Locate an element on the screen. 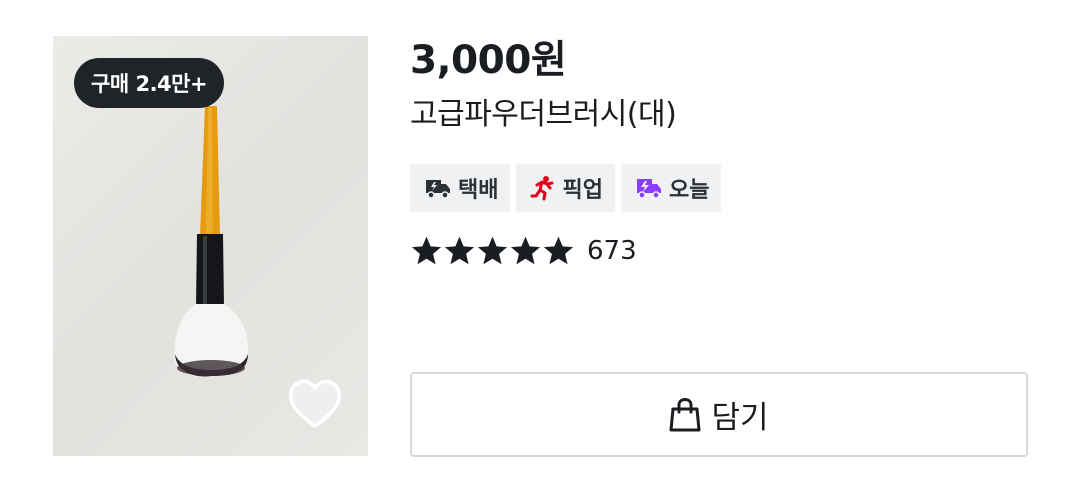 Image resolution: width=1080 pixels, height=484 pixels. running-person-icon is located at coordinates (542, 188).